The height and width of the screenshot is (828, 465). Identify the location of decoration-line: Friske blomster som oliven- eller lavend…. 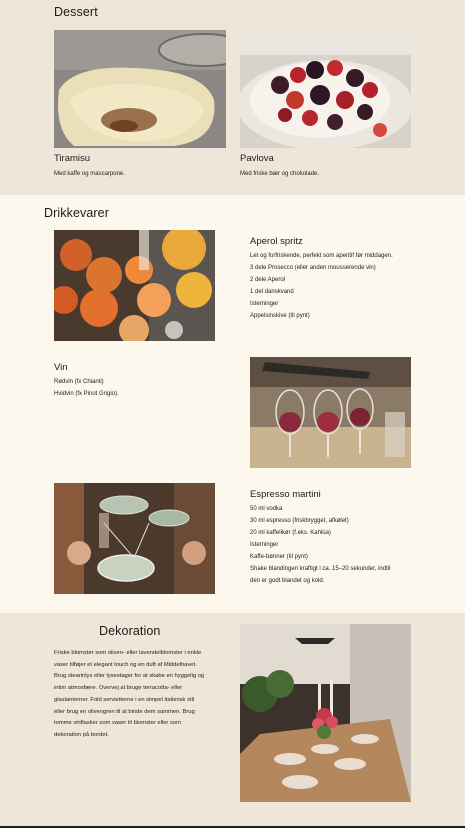
(128, 653).